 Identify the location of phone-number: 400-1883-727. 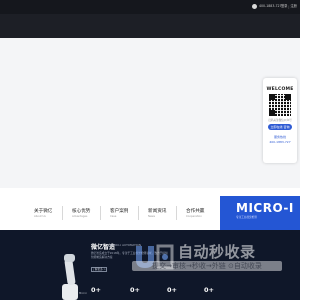
(270, 6).